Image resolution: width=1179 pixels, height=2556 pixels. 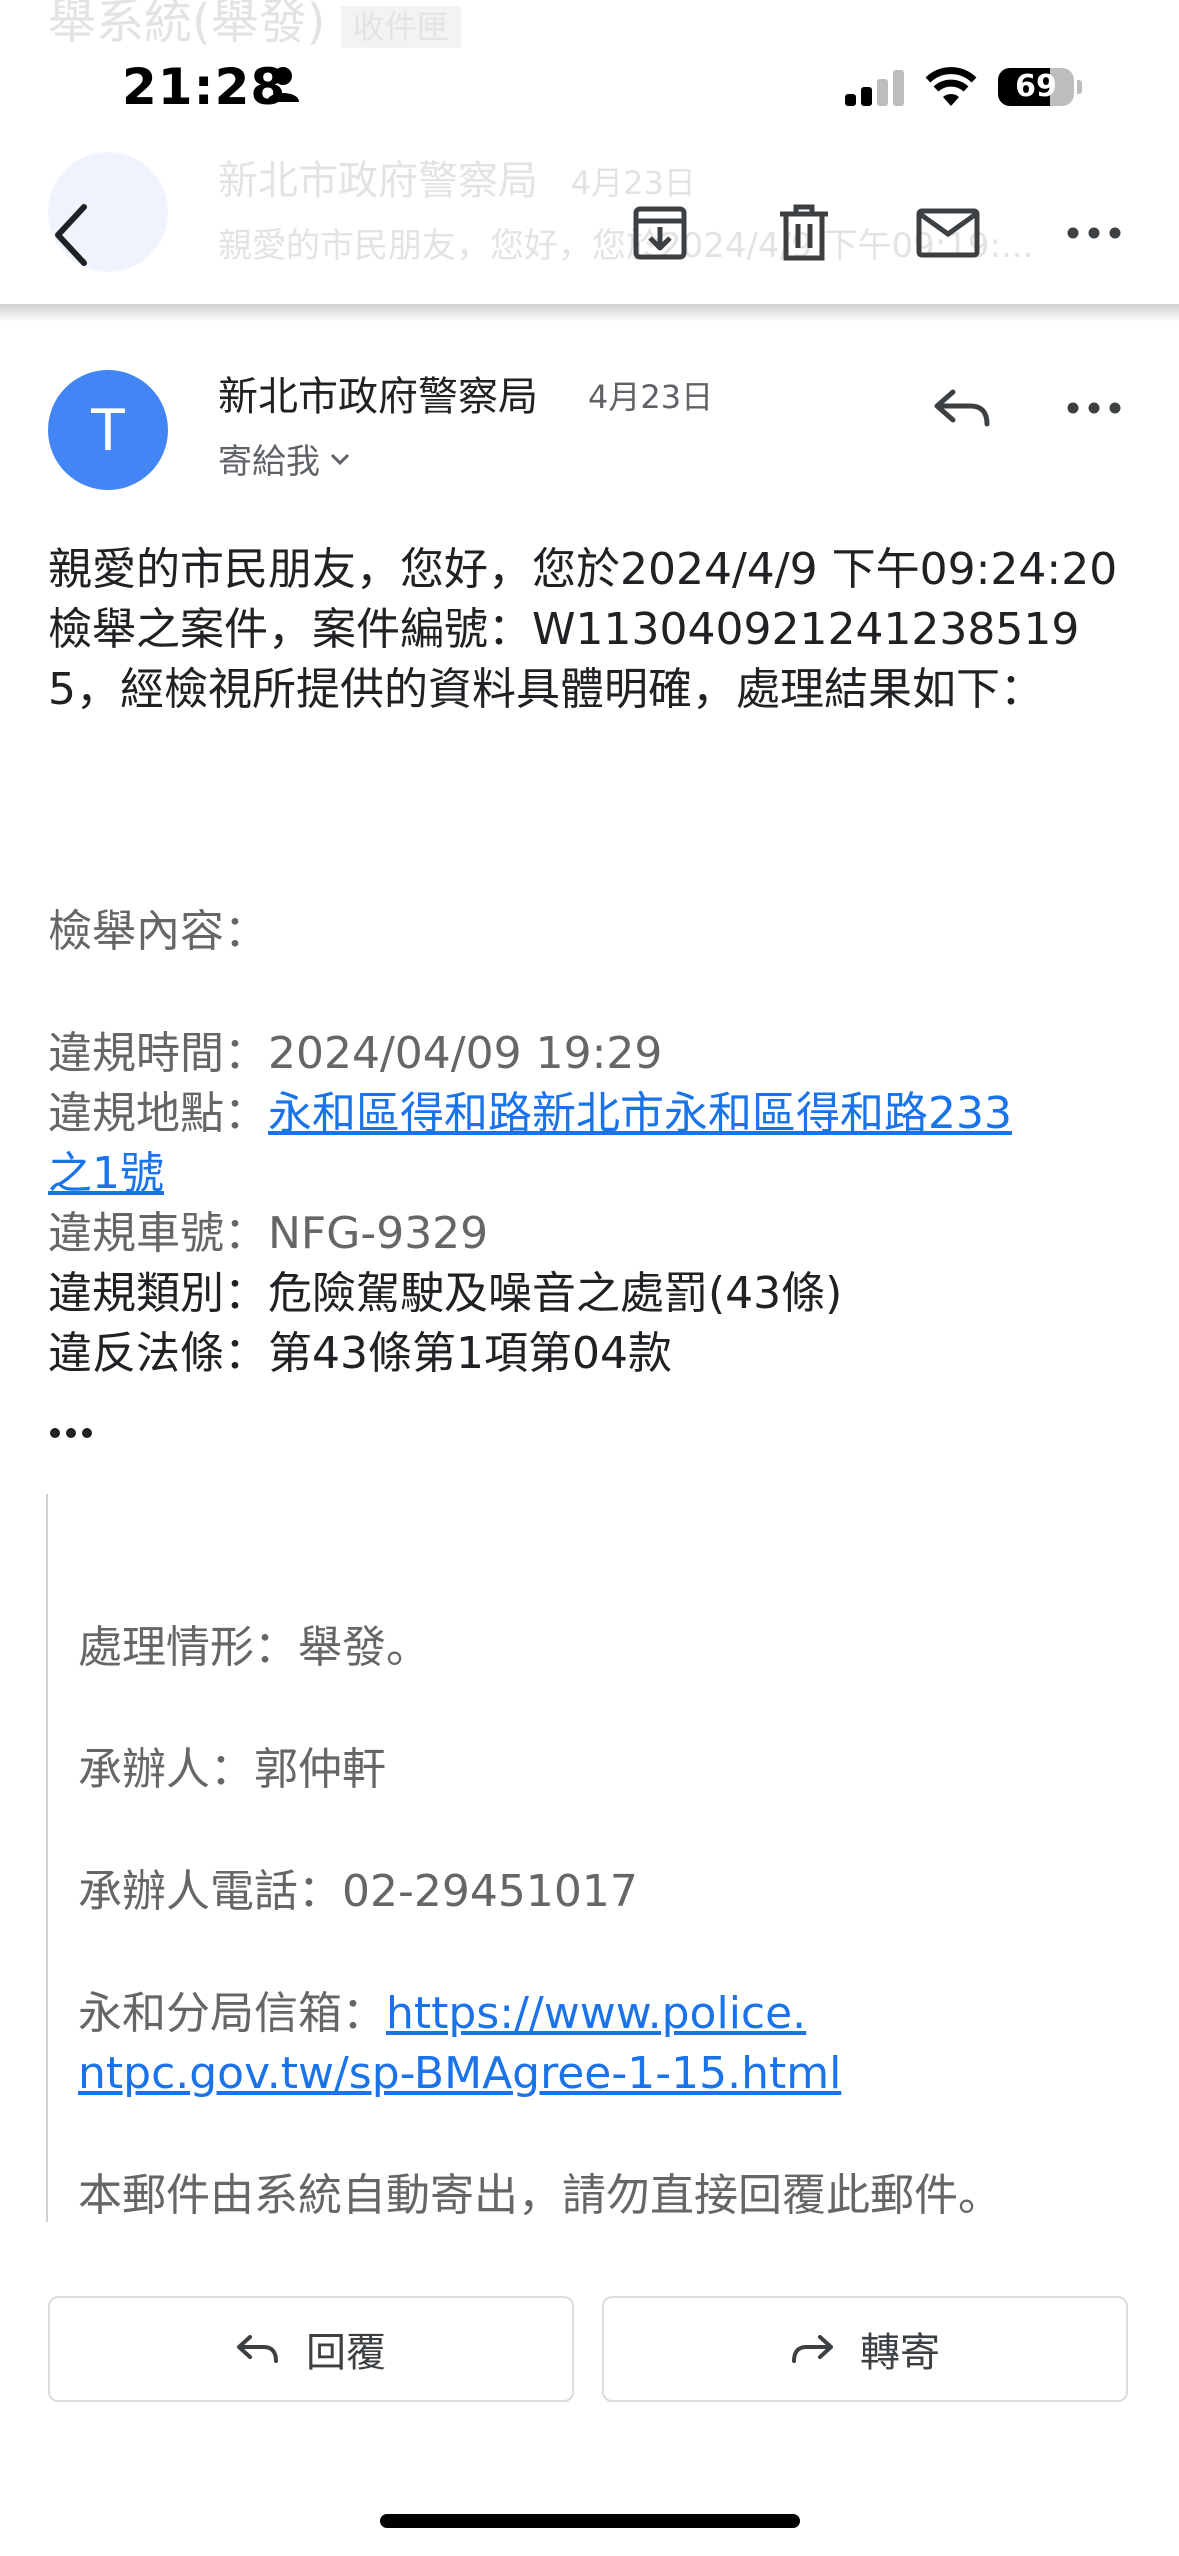 I want to click on battery-icon: 69, so click(x=1036, y=87).